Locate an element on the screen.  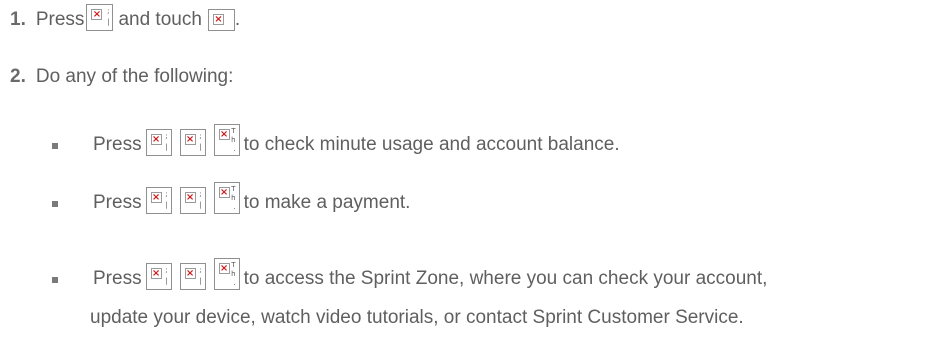
step-number: 2. is located at coordinates (18, 76).